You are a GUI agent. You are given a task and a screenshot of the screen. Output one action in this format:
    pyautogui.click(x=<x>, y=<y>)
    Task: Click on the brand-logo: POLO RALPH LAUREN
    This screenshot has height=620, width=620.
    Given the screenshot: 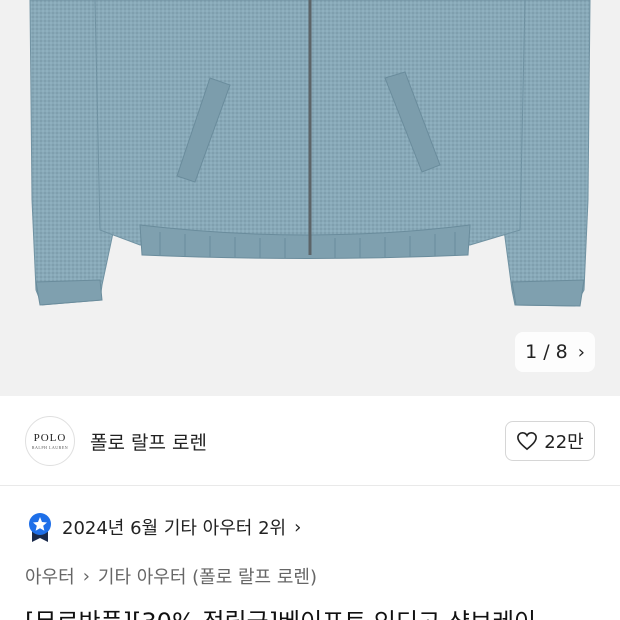 What is the action you would take?
    pyautogui.click(x=50, y=441)
    